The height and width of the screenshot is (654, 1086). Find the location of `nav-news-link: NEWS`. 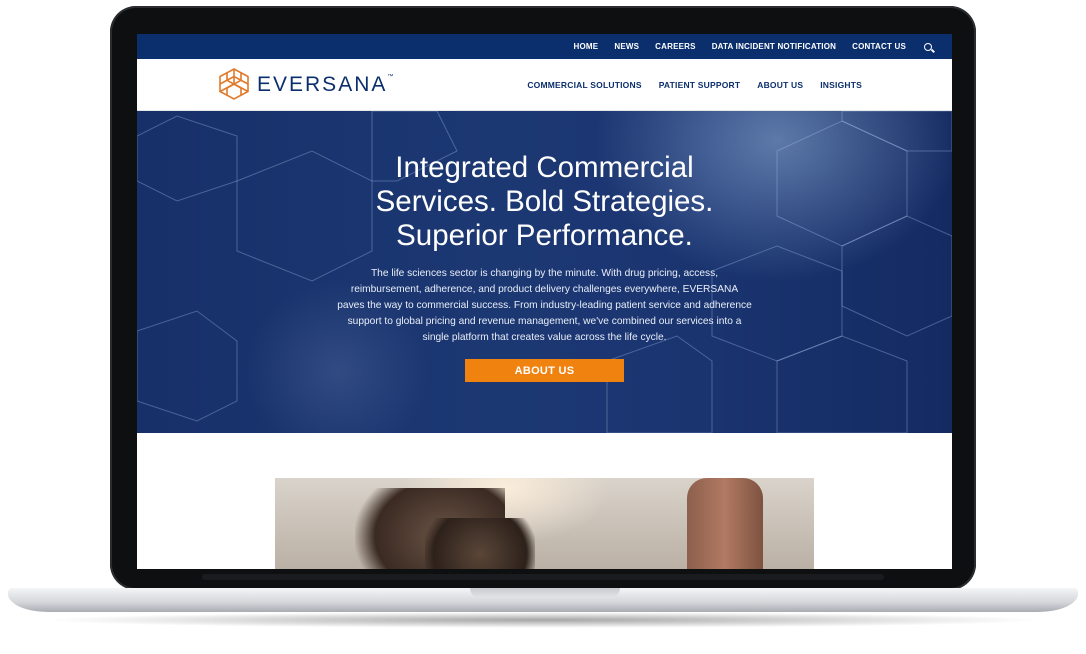

nav-news-link: NEWS is located at coordinates (626, 46).